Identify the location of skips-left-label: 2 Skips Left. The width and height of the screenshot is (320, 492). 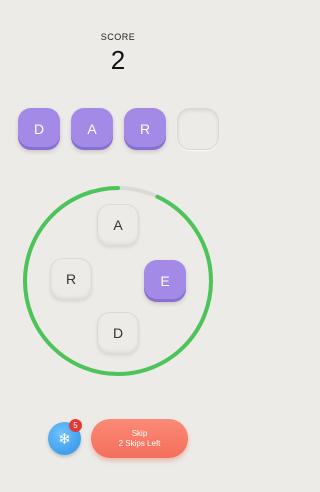
(139, 443).